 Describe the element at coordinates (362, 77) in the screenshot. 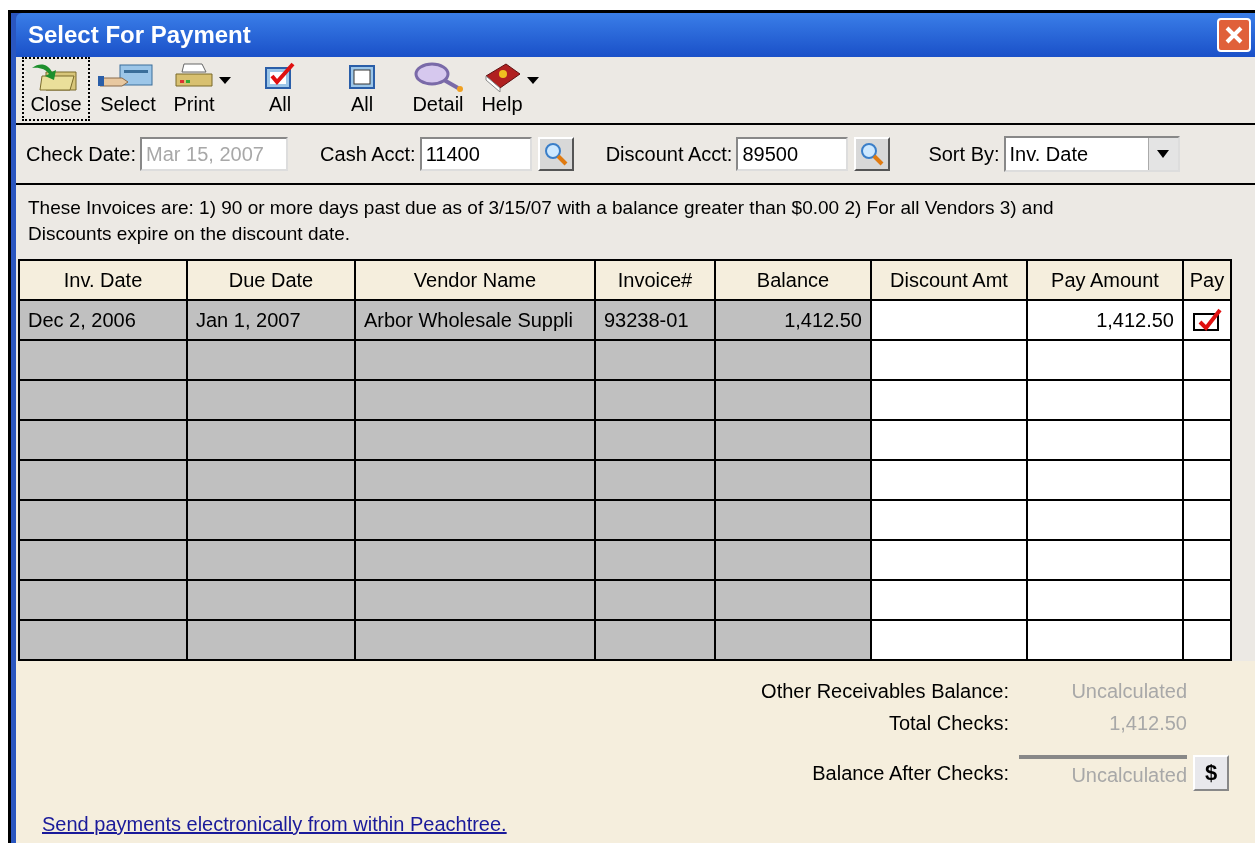

I see `empty-box-icon` at that location.